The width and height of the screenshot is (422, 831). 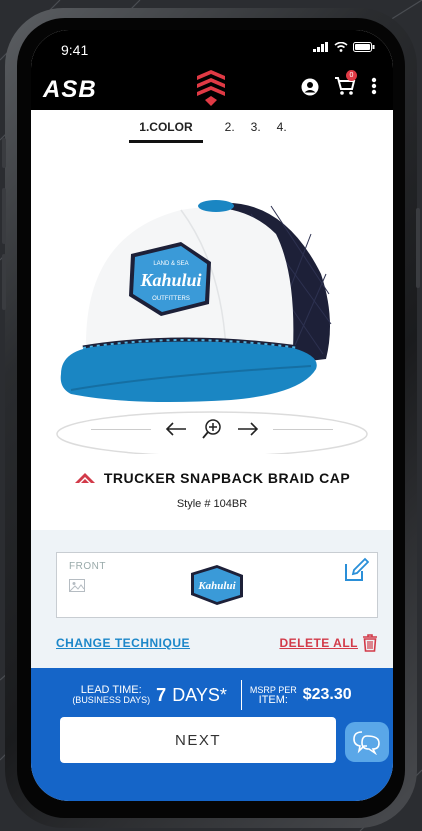 What do you see at coordinates (212, 127) in the screenshot?
I see `step-tabs: 1.COLOR 2. 3. 4.` at bounding box center [212, 127].